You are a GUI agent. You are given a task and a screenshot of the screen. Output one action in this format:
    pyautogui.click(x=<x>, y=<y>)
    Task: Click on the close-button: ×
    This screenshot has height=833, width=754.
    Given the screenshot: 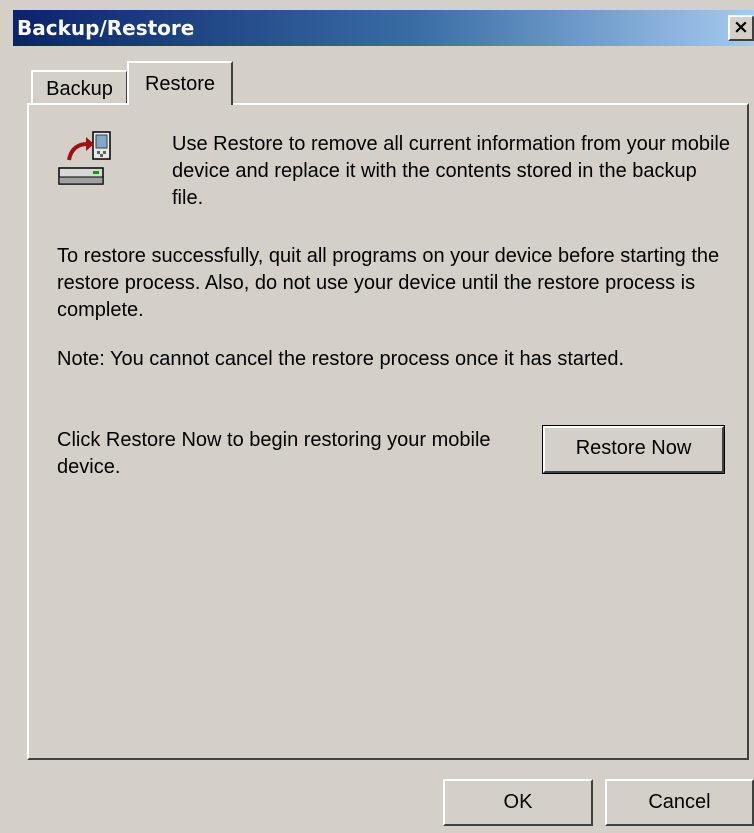 What is the action you would take?
    pyautogui.click(x=741, y=28)
    